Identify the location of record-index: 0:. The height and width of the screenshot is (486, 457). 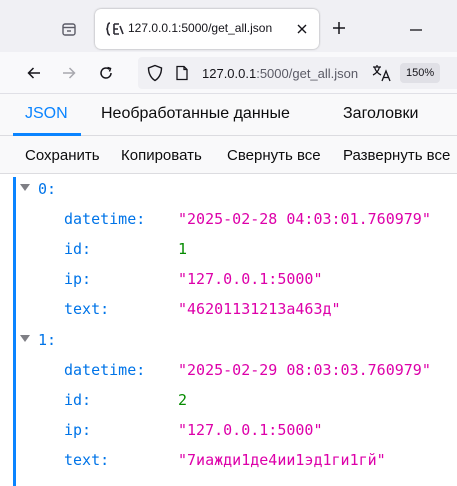
(47, 189).